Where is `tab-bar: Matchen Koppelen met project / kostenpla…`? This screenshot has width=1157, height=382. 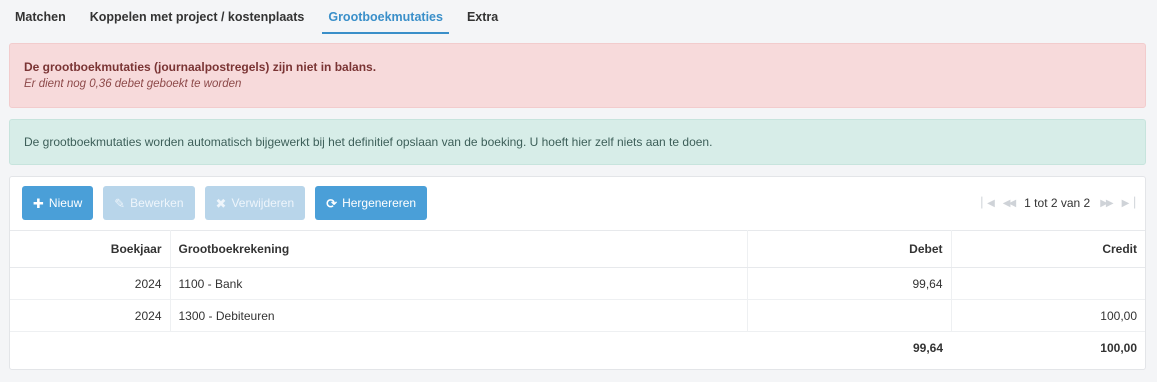
tab-bar: Matchen Koppelen met project / kostenpla… is located at coordinates (578, 18).